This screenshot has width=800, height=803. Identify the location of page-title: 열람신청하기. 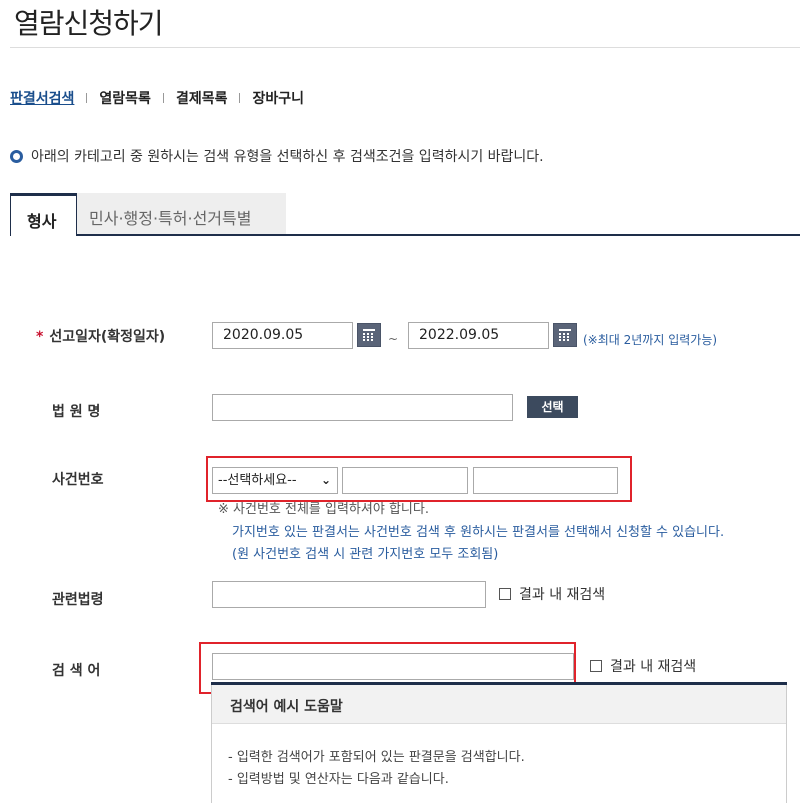
(89, 23).